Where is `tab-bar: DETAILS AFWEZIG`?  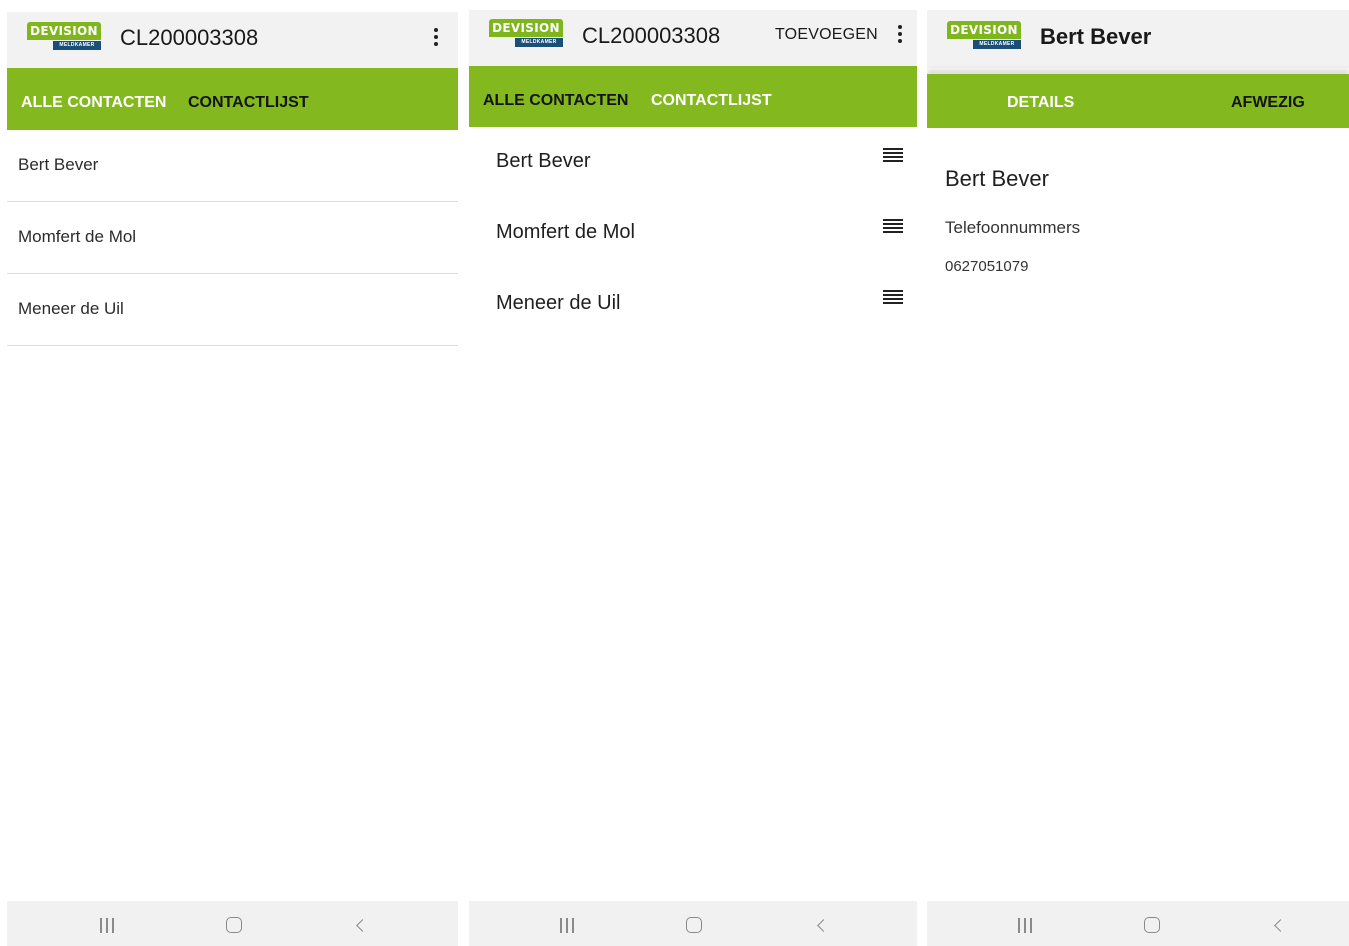
tab-bar: DETAILS AFWEZIG is located at coordinates (1138, 101).